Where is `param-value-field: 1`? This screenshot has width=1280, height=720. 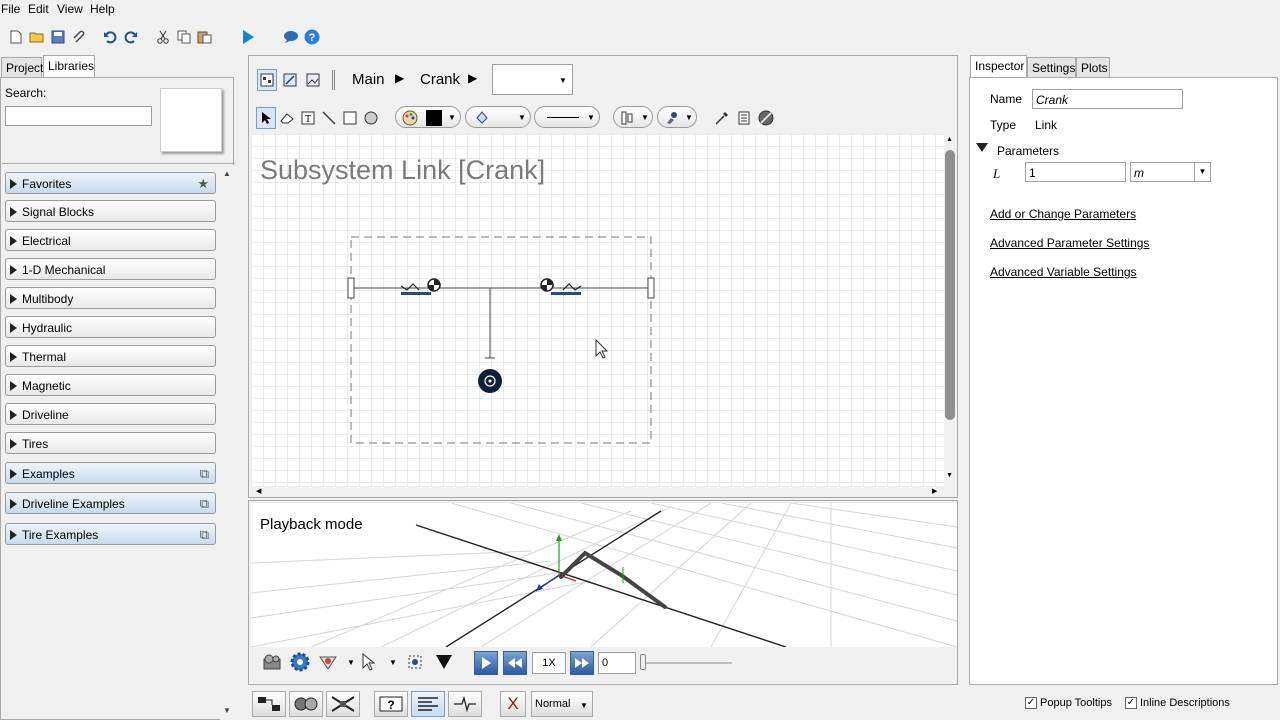 param-value-field: 1 is located at coordinates (1075, 172).